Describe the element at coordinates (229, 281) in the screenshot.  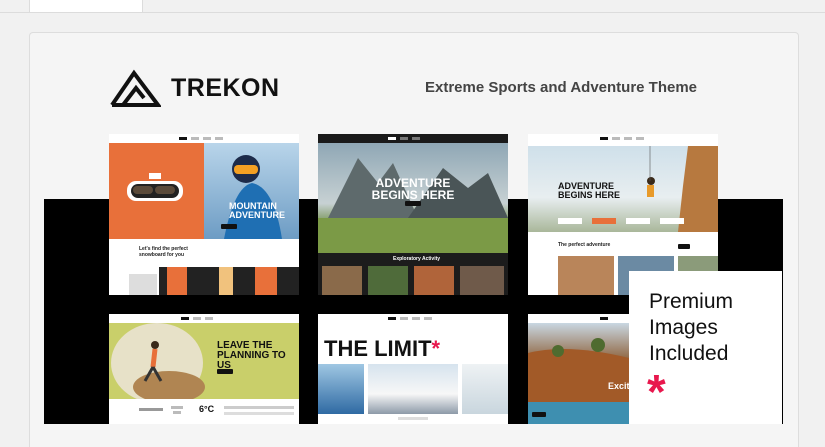
I see `snowboard-strip` at that location.